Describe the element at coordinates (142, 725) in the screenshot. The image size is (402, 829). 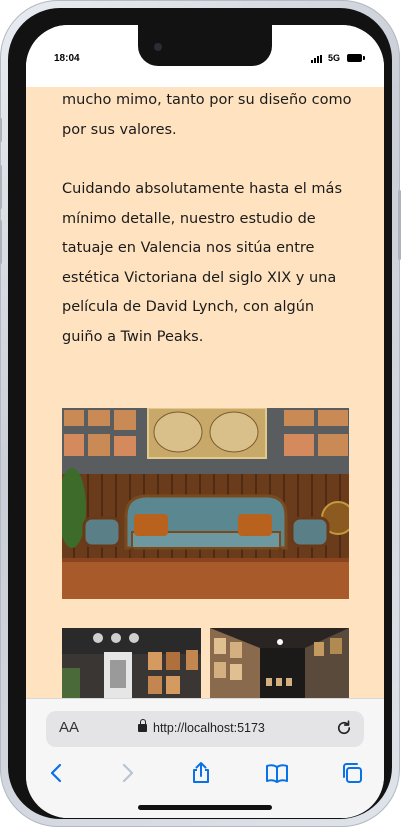
I see `lock-icon` at that location.